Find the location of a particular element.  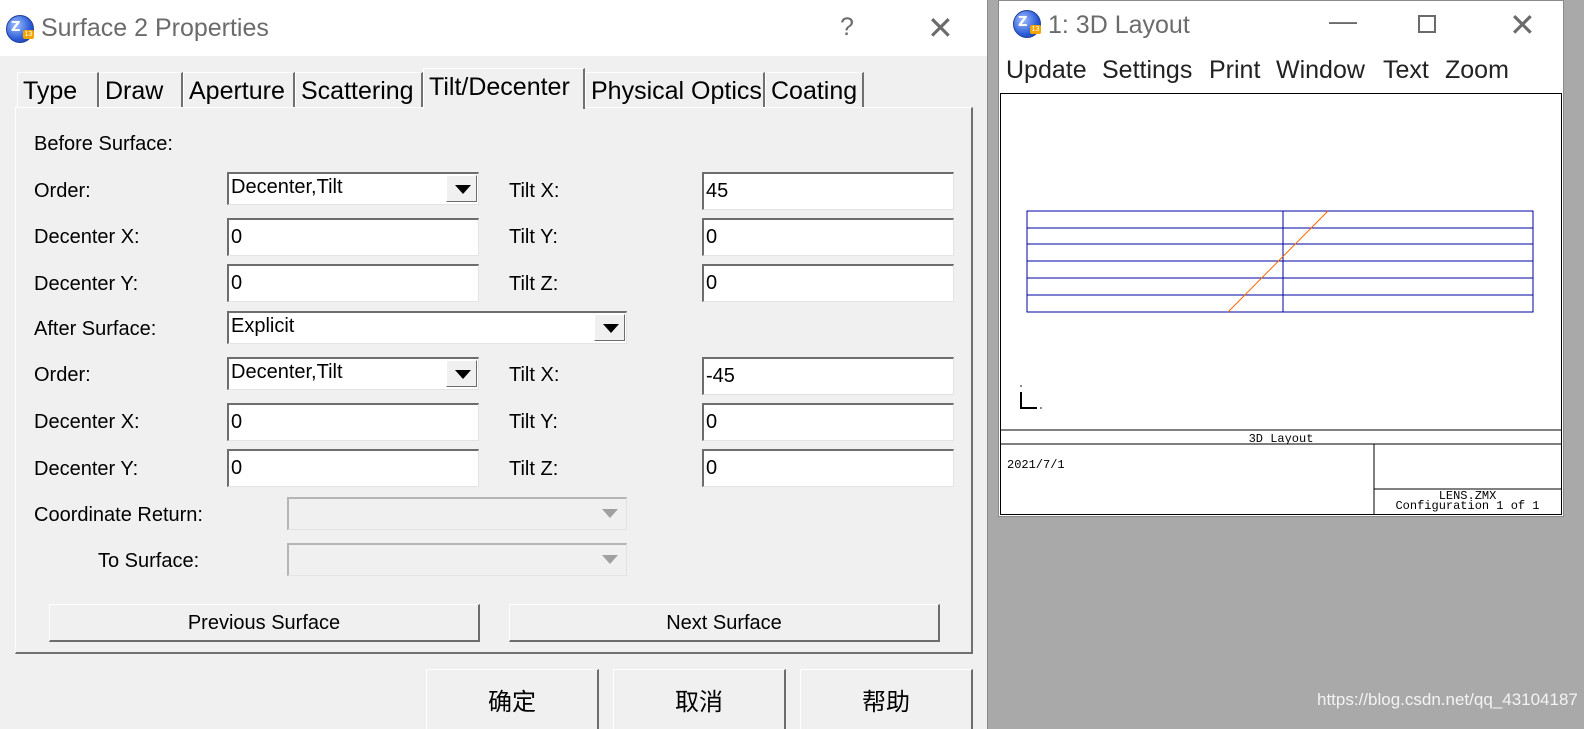

tab-physical-optics: Physical Optics is located at coordinates (675, 90).